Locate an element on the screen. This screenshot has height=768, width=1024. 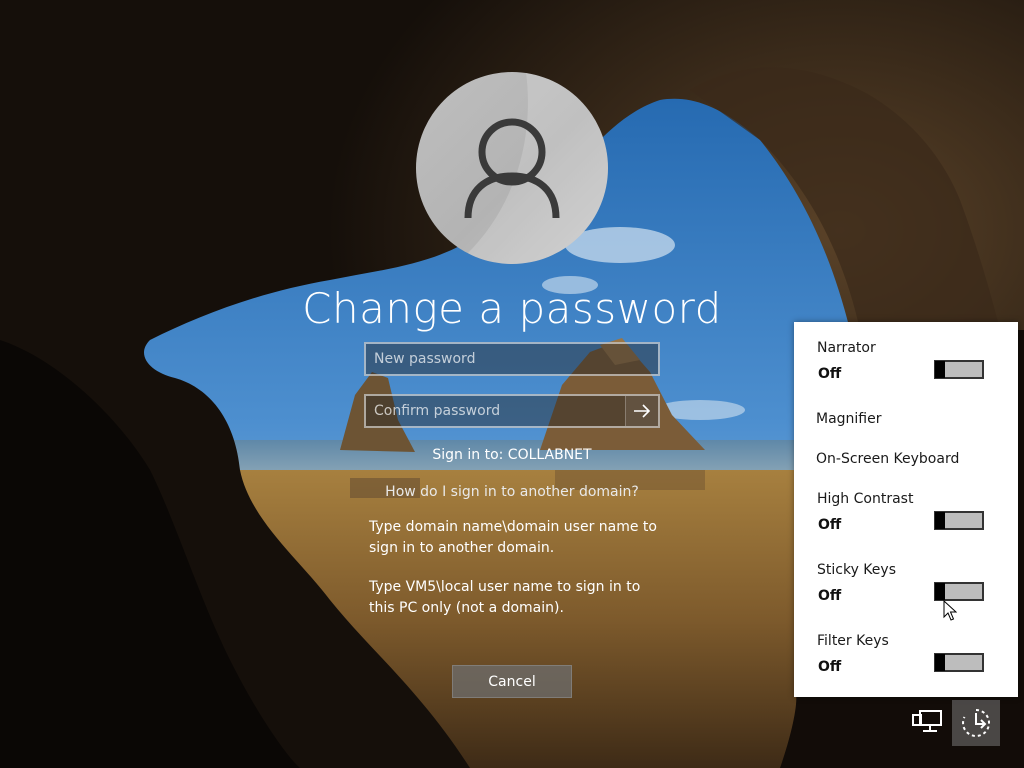
filter-keys-option: Filter Keys Off is located at coordinates (912, 656).